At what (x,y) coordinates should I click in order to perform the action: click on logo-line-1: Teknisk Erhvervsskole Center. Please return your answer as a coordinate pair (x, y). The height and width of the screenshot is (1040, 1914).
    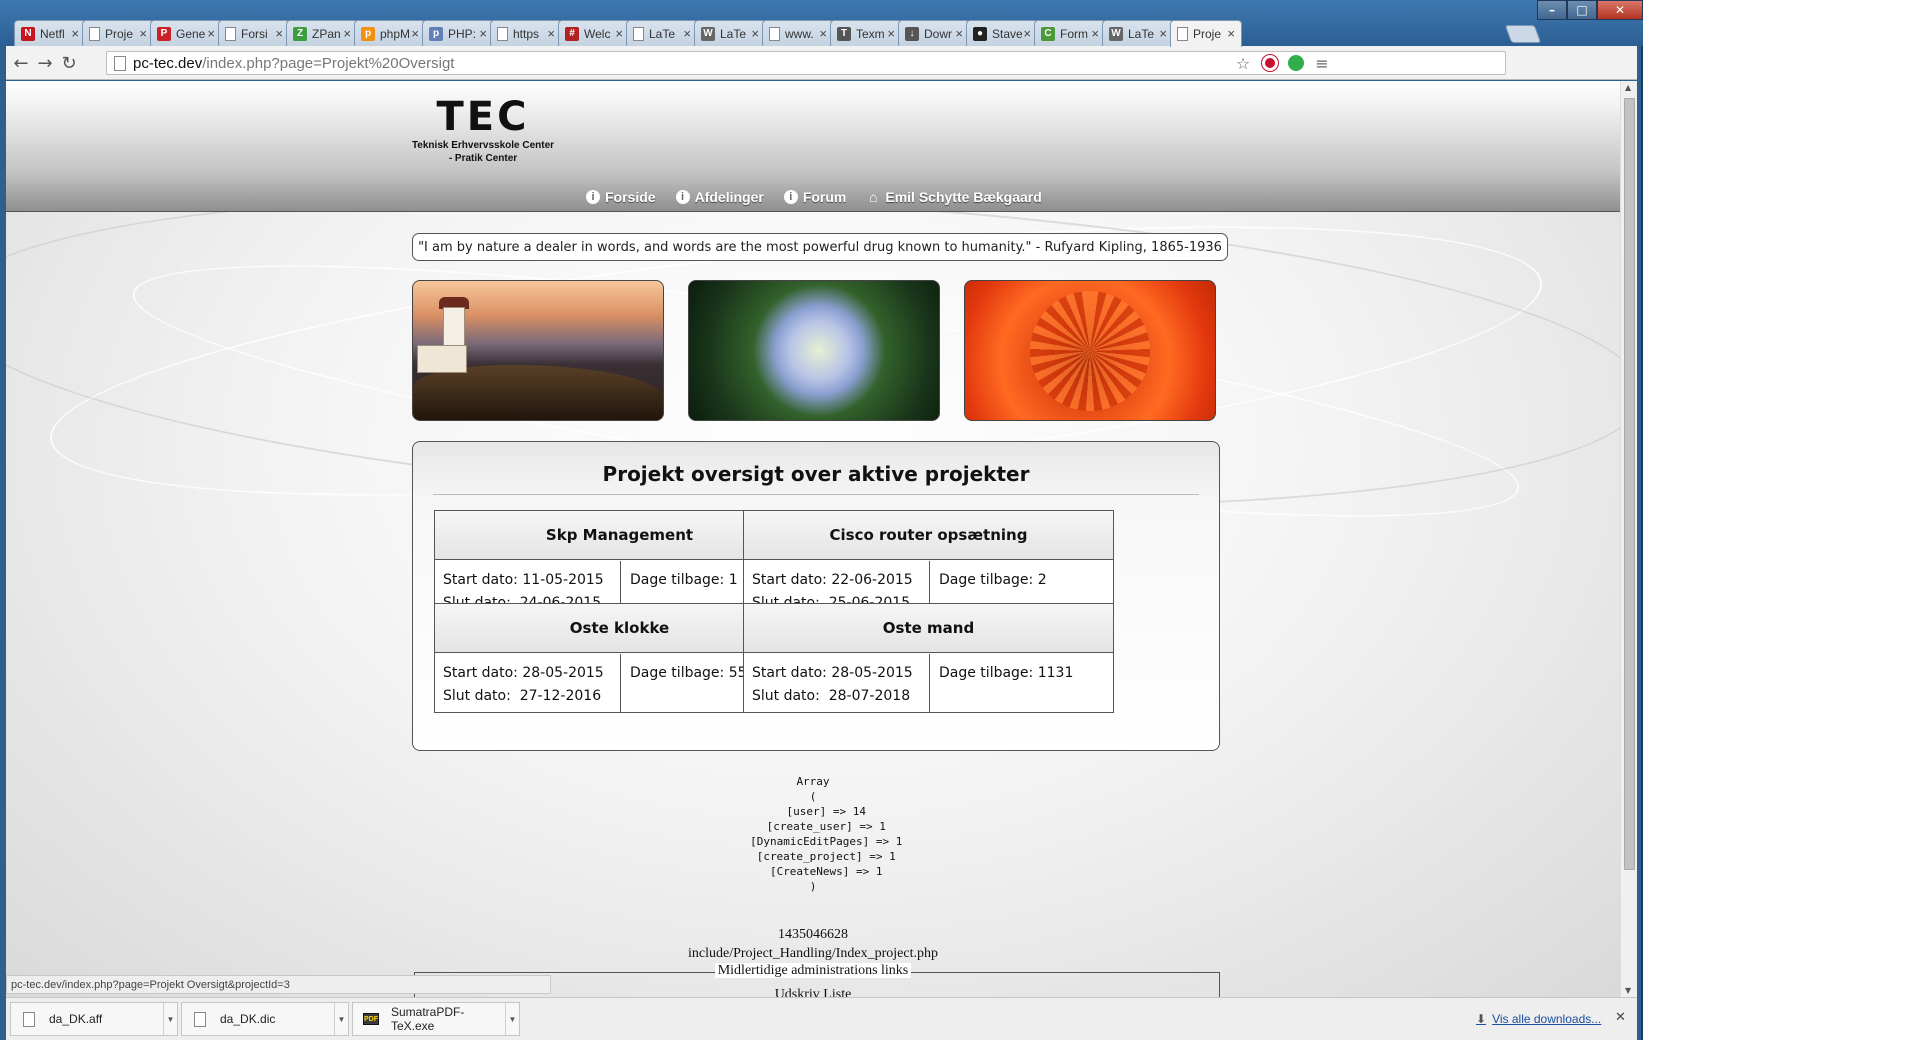
    Looking at the image, I should click on (483, 145).